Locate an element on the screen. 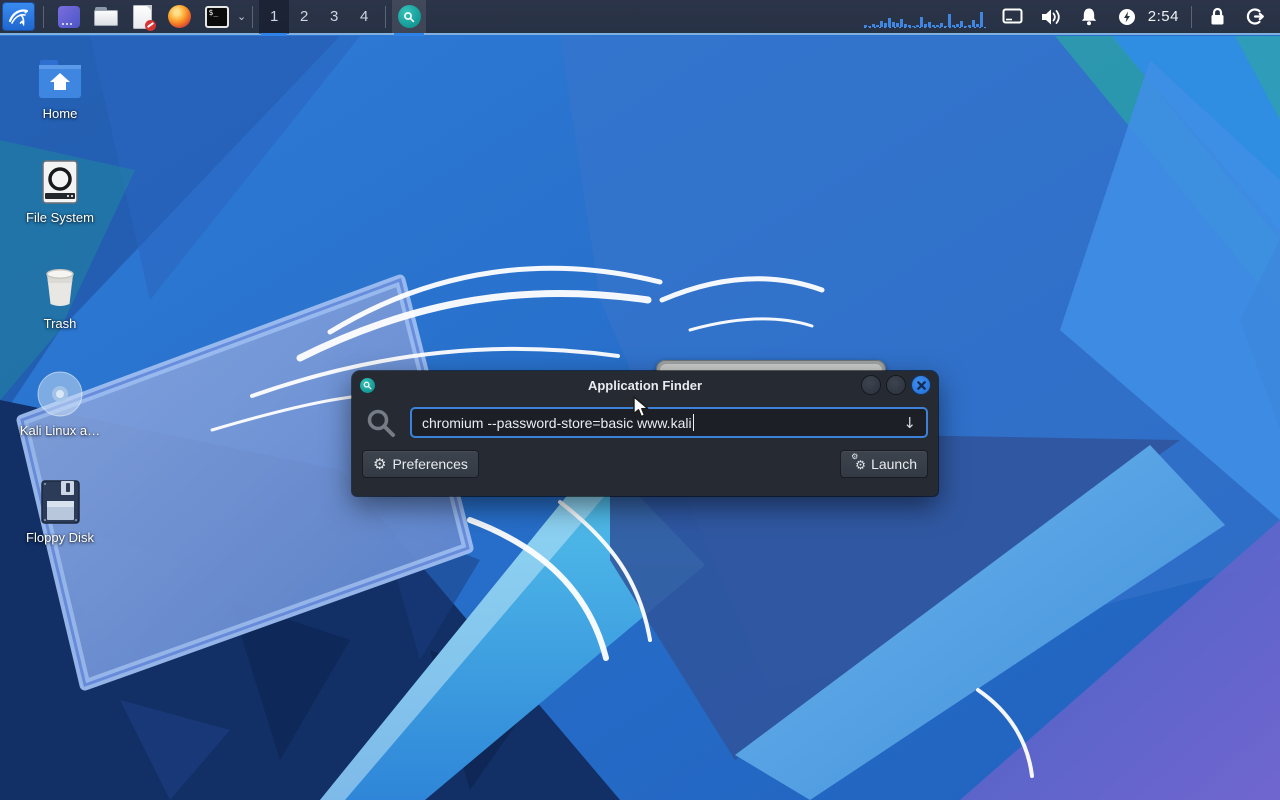  titlebar: Application Finder is located at coordinates (645, 385).